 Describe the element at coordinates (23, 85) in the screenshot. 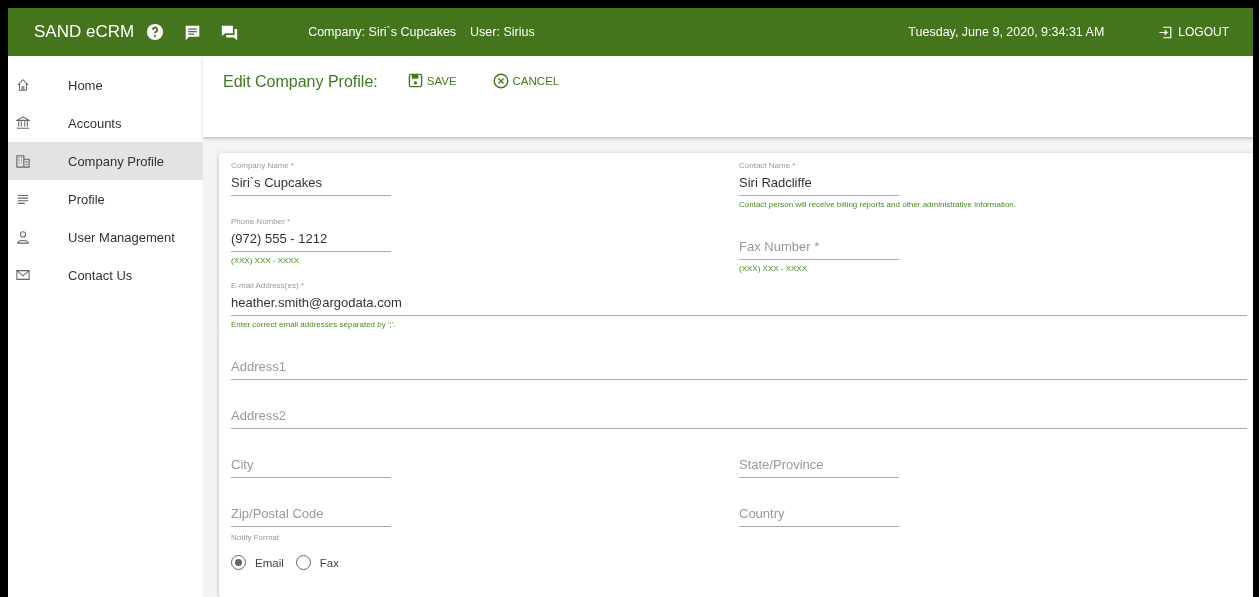

I see `house-icon` at that location.